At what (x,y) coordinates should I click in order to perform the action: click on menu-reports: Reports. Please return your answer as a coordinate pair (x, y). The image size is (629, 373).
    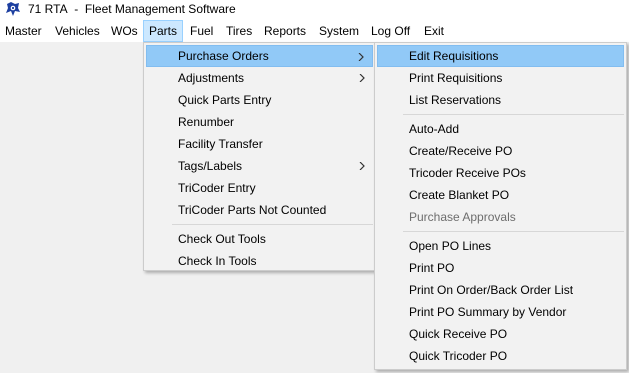
    Looking at the image, I should click on (285, 31).